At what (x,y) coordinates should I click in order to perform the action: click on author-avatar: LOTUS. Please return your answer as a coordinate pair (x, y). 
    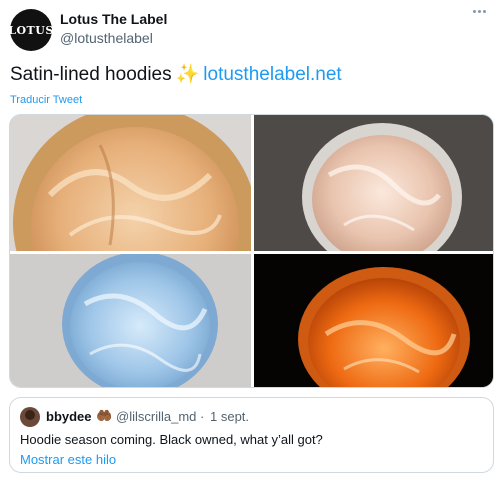
    Looking at the image, I should click on (31, 30).